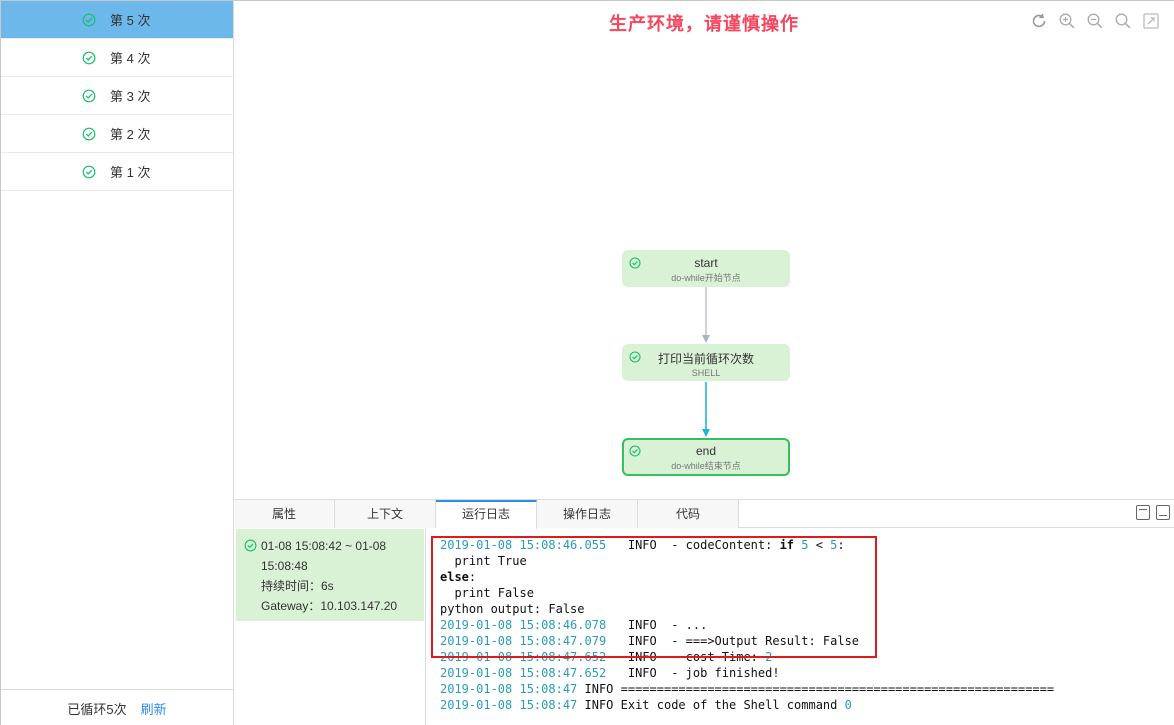  Describe the element at coordinates (706, 263) in the screenshot. I see `node-title: start` at that location.